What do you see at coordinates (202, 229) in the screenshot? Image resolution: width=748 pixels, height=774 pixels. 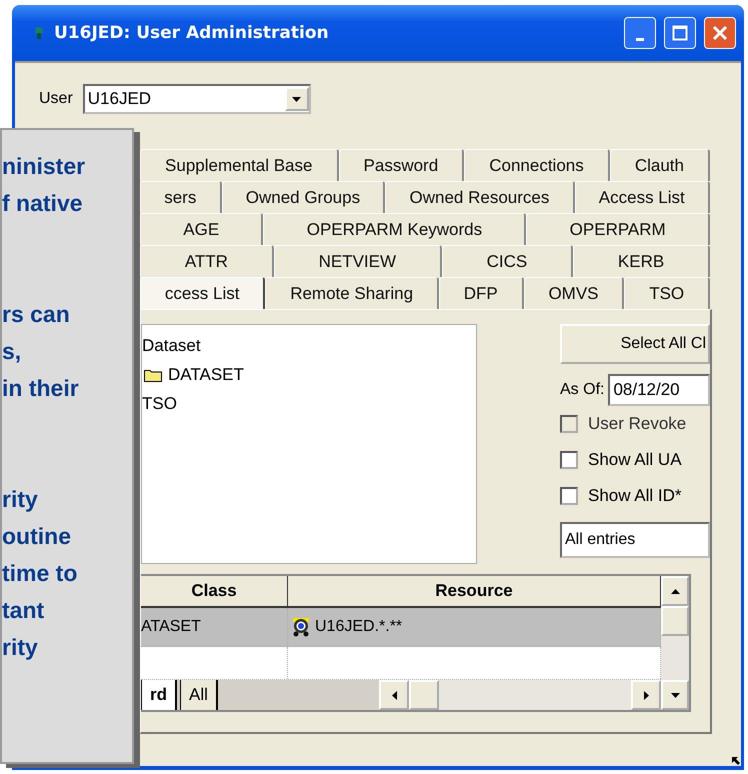 I see `tab: AGE` at bounding box center [202, 229].